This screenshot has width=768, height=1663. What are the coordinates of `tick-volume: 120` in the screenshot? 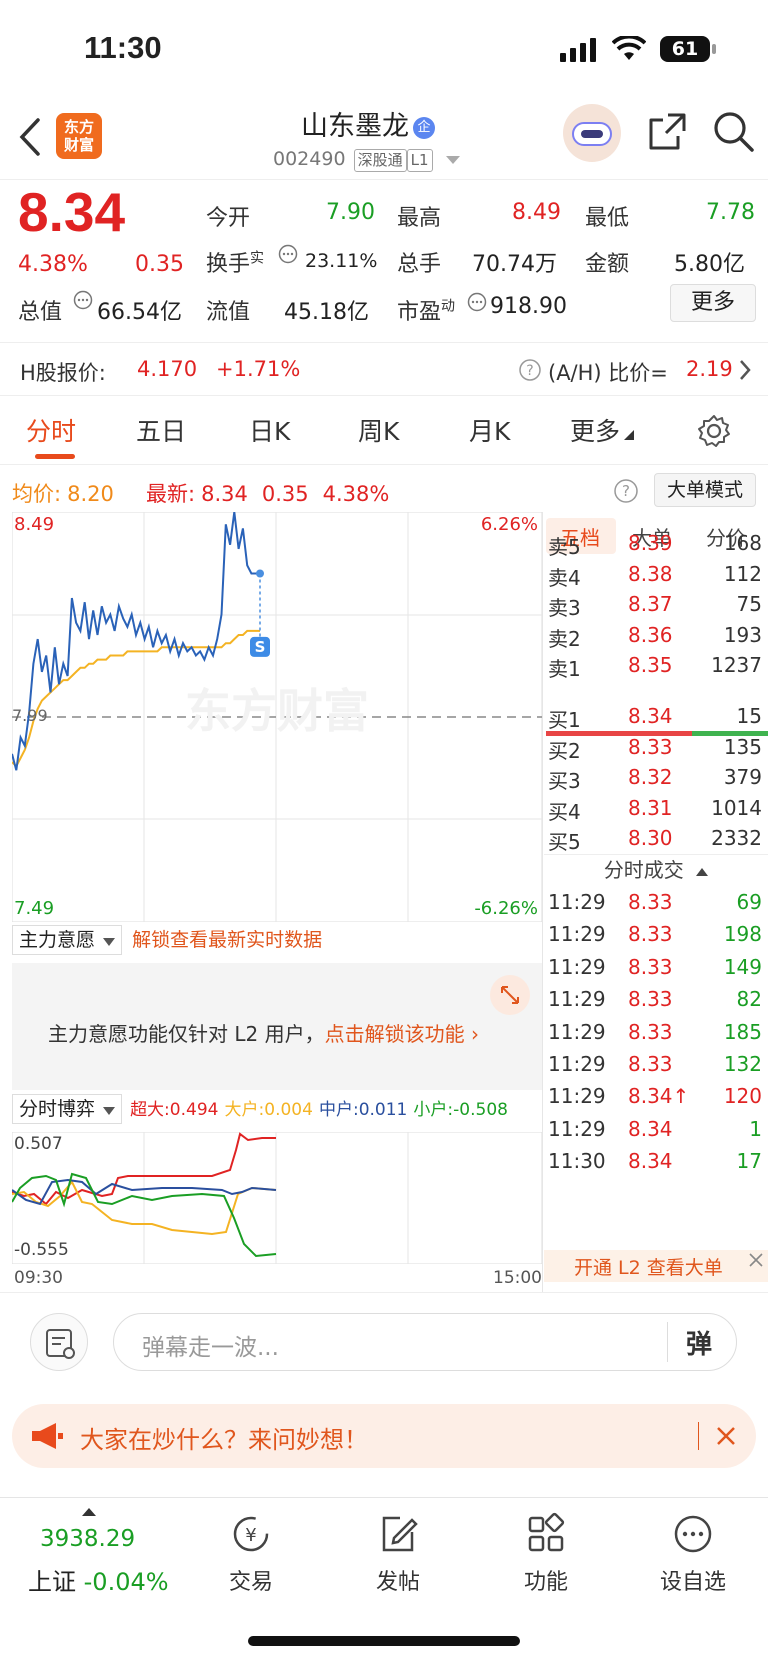 It's located at (742, 1096).